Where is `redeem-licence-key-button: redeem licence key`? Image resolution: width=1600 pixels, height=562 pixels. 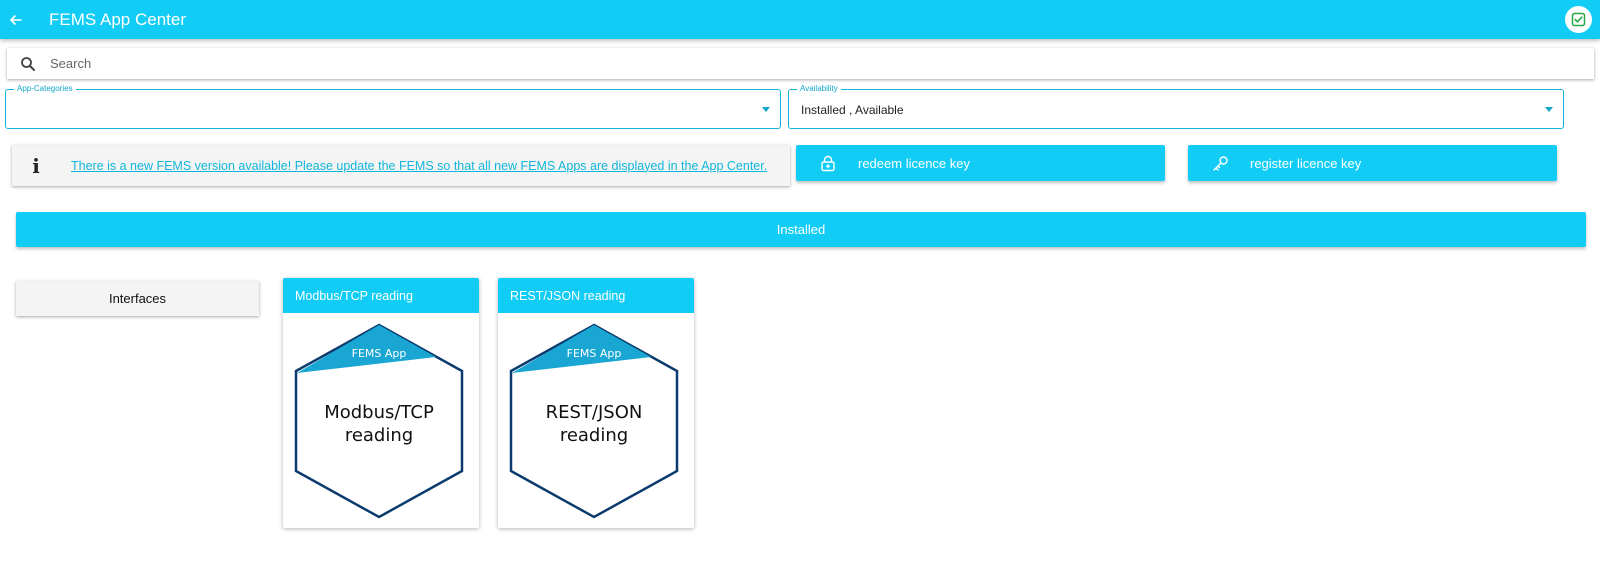 redeem-licence-key-button: redeem licence key is located at coordinates (980, 163).